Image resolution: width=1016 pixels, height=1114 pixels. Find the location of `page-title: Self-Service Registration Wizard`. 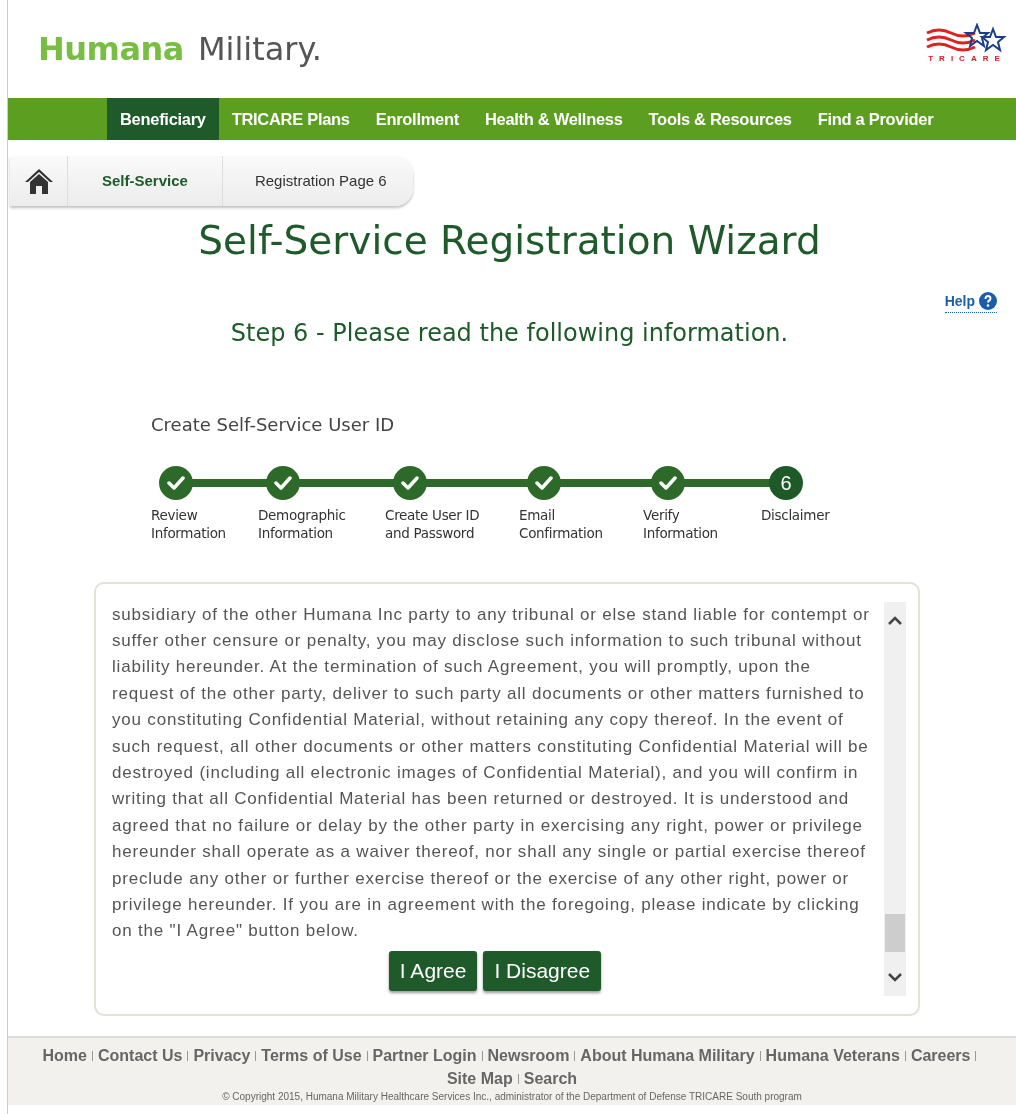

page-title: Self-Service Registration Wizard is located at coordinates (509, 241).